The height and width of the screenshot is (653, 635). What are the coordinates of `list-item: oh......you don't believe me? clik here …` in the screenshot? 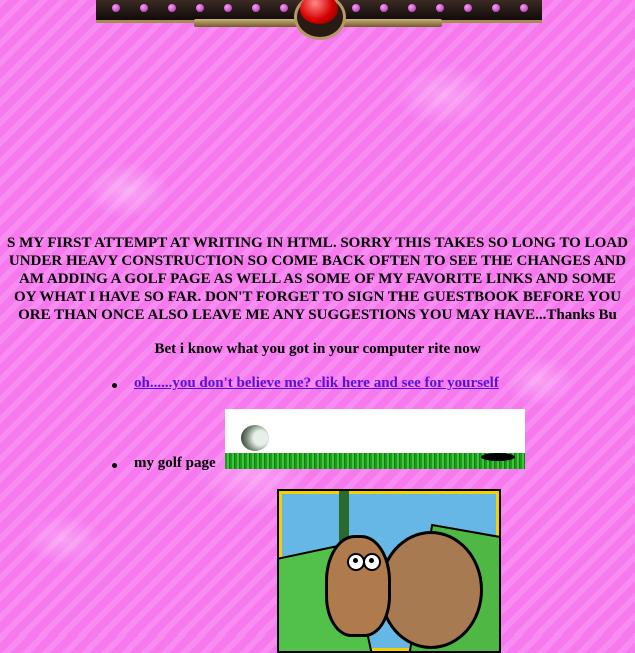 It's located at (305, 383).